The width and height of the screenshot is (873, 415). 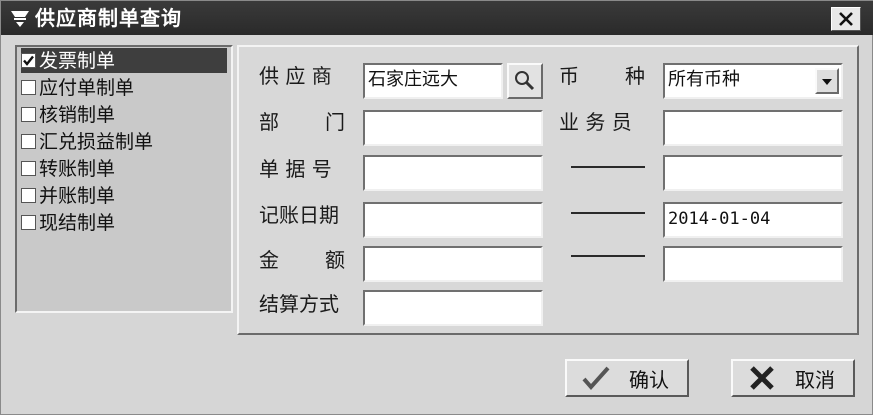 I want to click on department-label-part2: 门, so click(x=335, y=122).